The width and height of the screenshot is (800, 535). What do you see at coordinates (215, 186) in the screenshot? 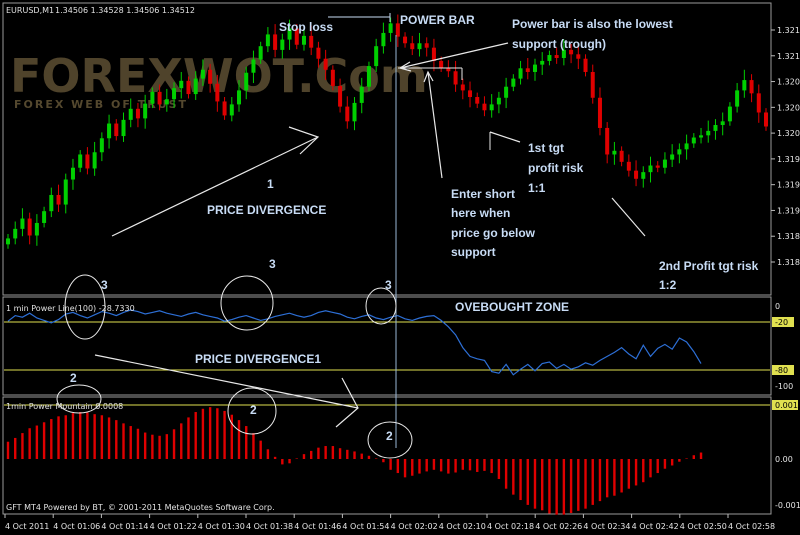
I see `price-divergence-arrow` at bounding box center [215, 186].